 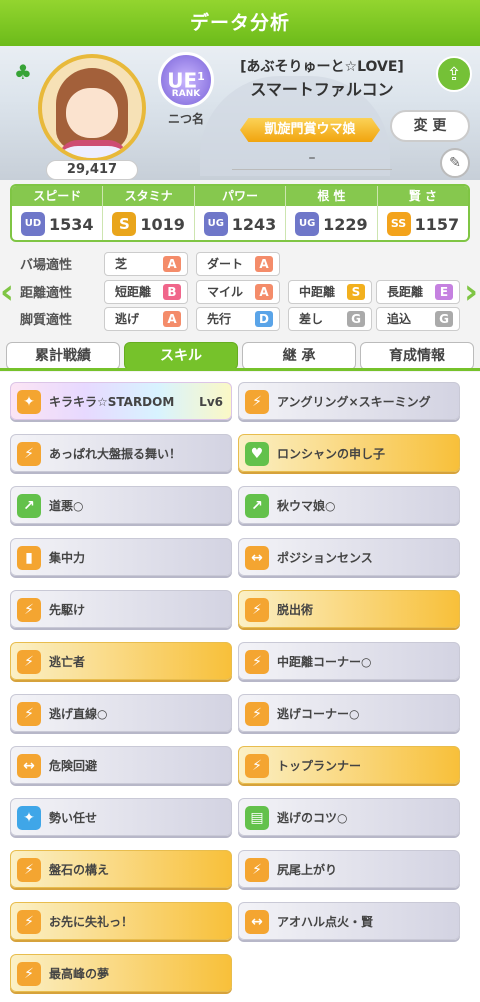 I want to click on memo-field: –, so click(x=312, y=160).